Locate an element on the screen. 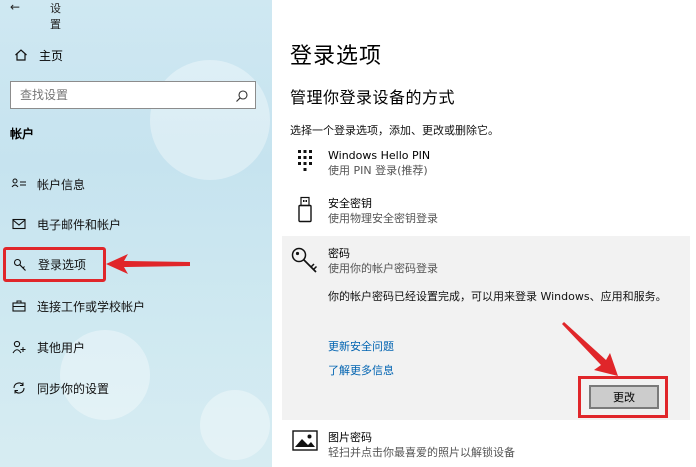 The width and height of the screenshot is (696, 467). annotation-arrow-left-icon is located at coordinates (148, 264).